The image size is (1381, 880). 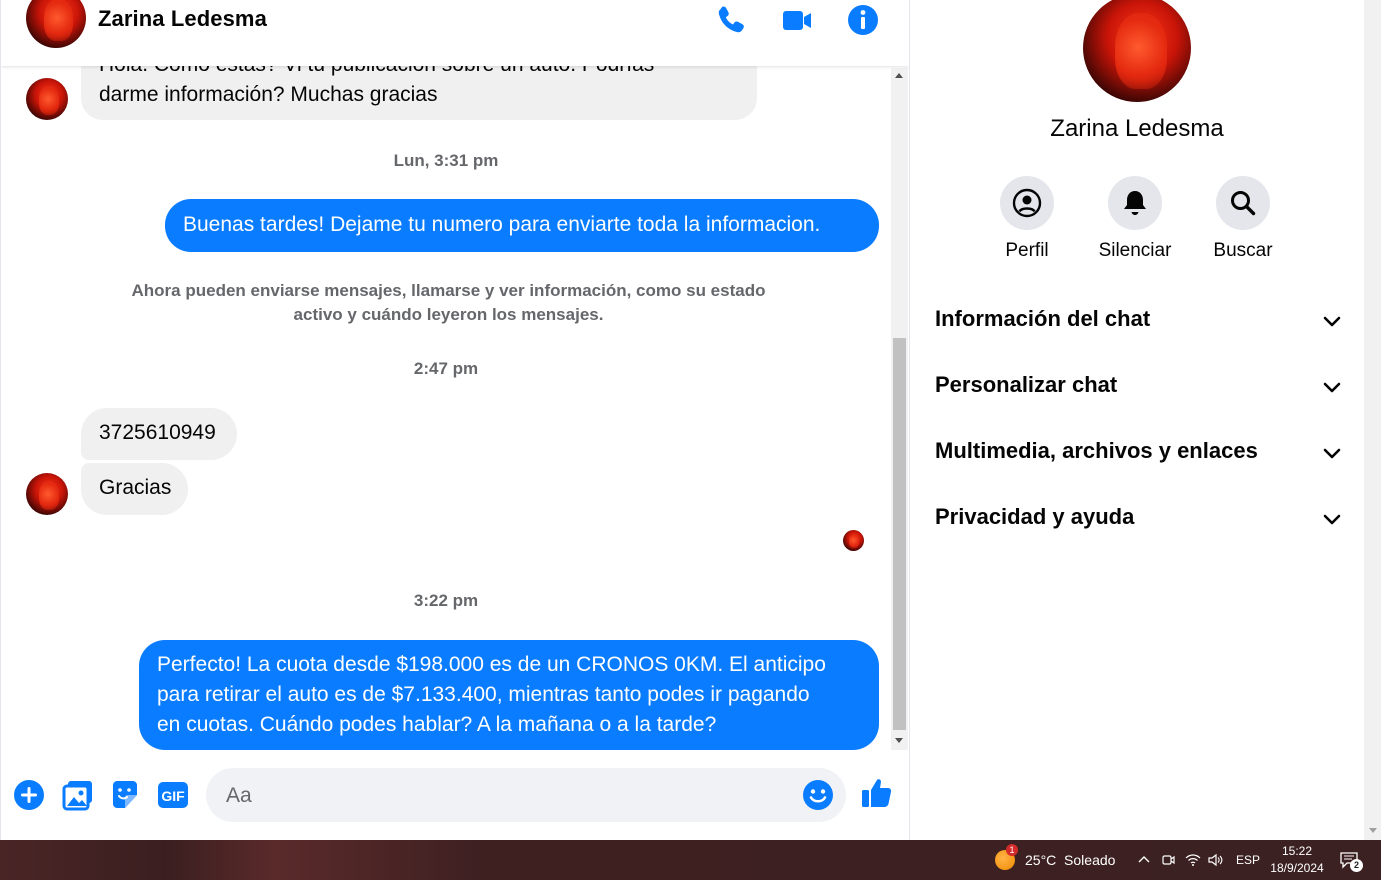 What do you see at coordinates (1012, 850) in the screenshot?
I see `weather-badge: 1` at bounding box center [1012, 850].